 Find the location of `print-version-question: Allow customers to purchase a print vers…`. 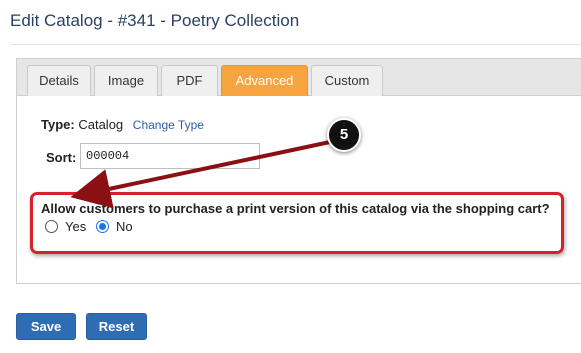

print-version-question: Allow customers to purchase a print vers… is located at coordinates (295, 208).